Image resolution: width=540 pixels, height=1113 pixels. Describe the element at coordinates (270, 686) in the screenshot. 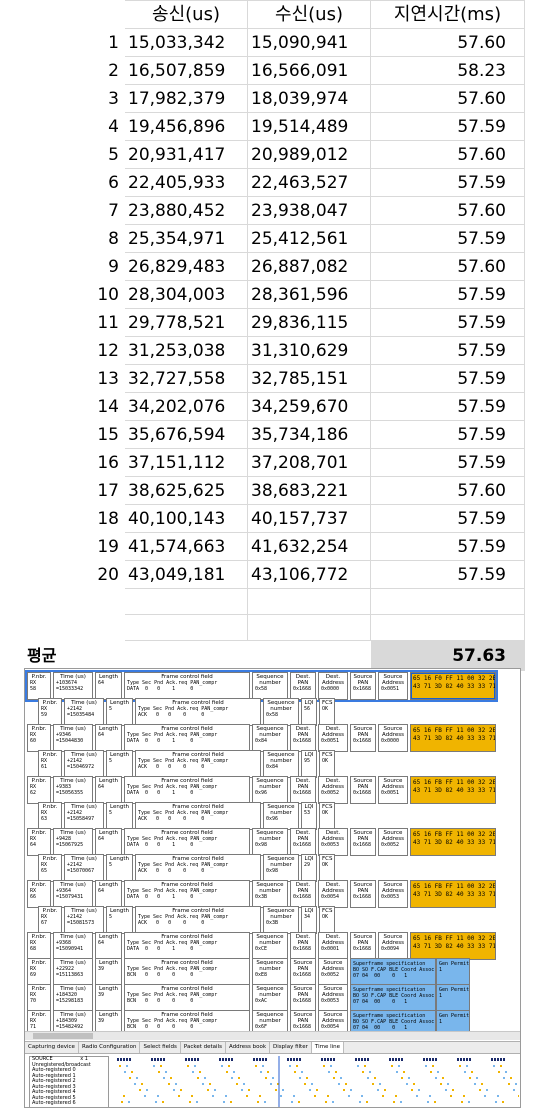

I see `sequence-number: Sequence number 0x58` at that location.